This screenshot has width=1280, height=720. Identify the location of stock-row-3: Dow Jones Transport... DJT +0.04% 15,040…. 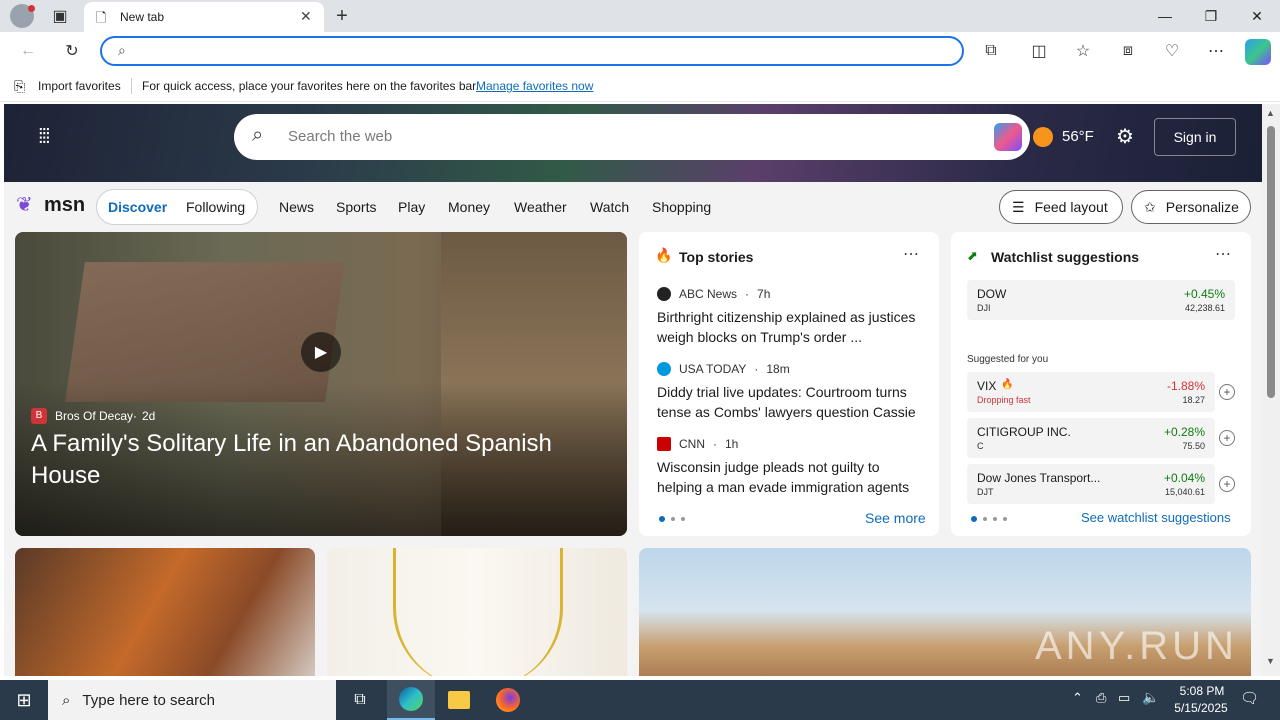
(1101, 484).